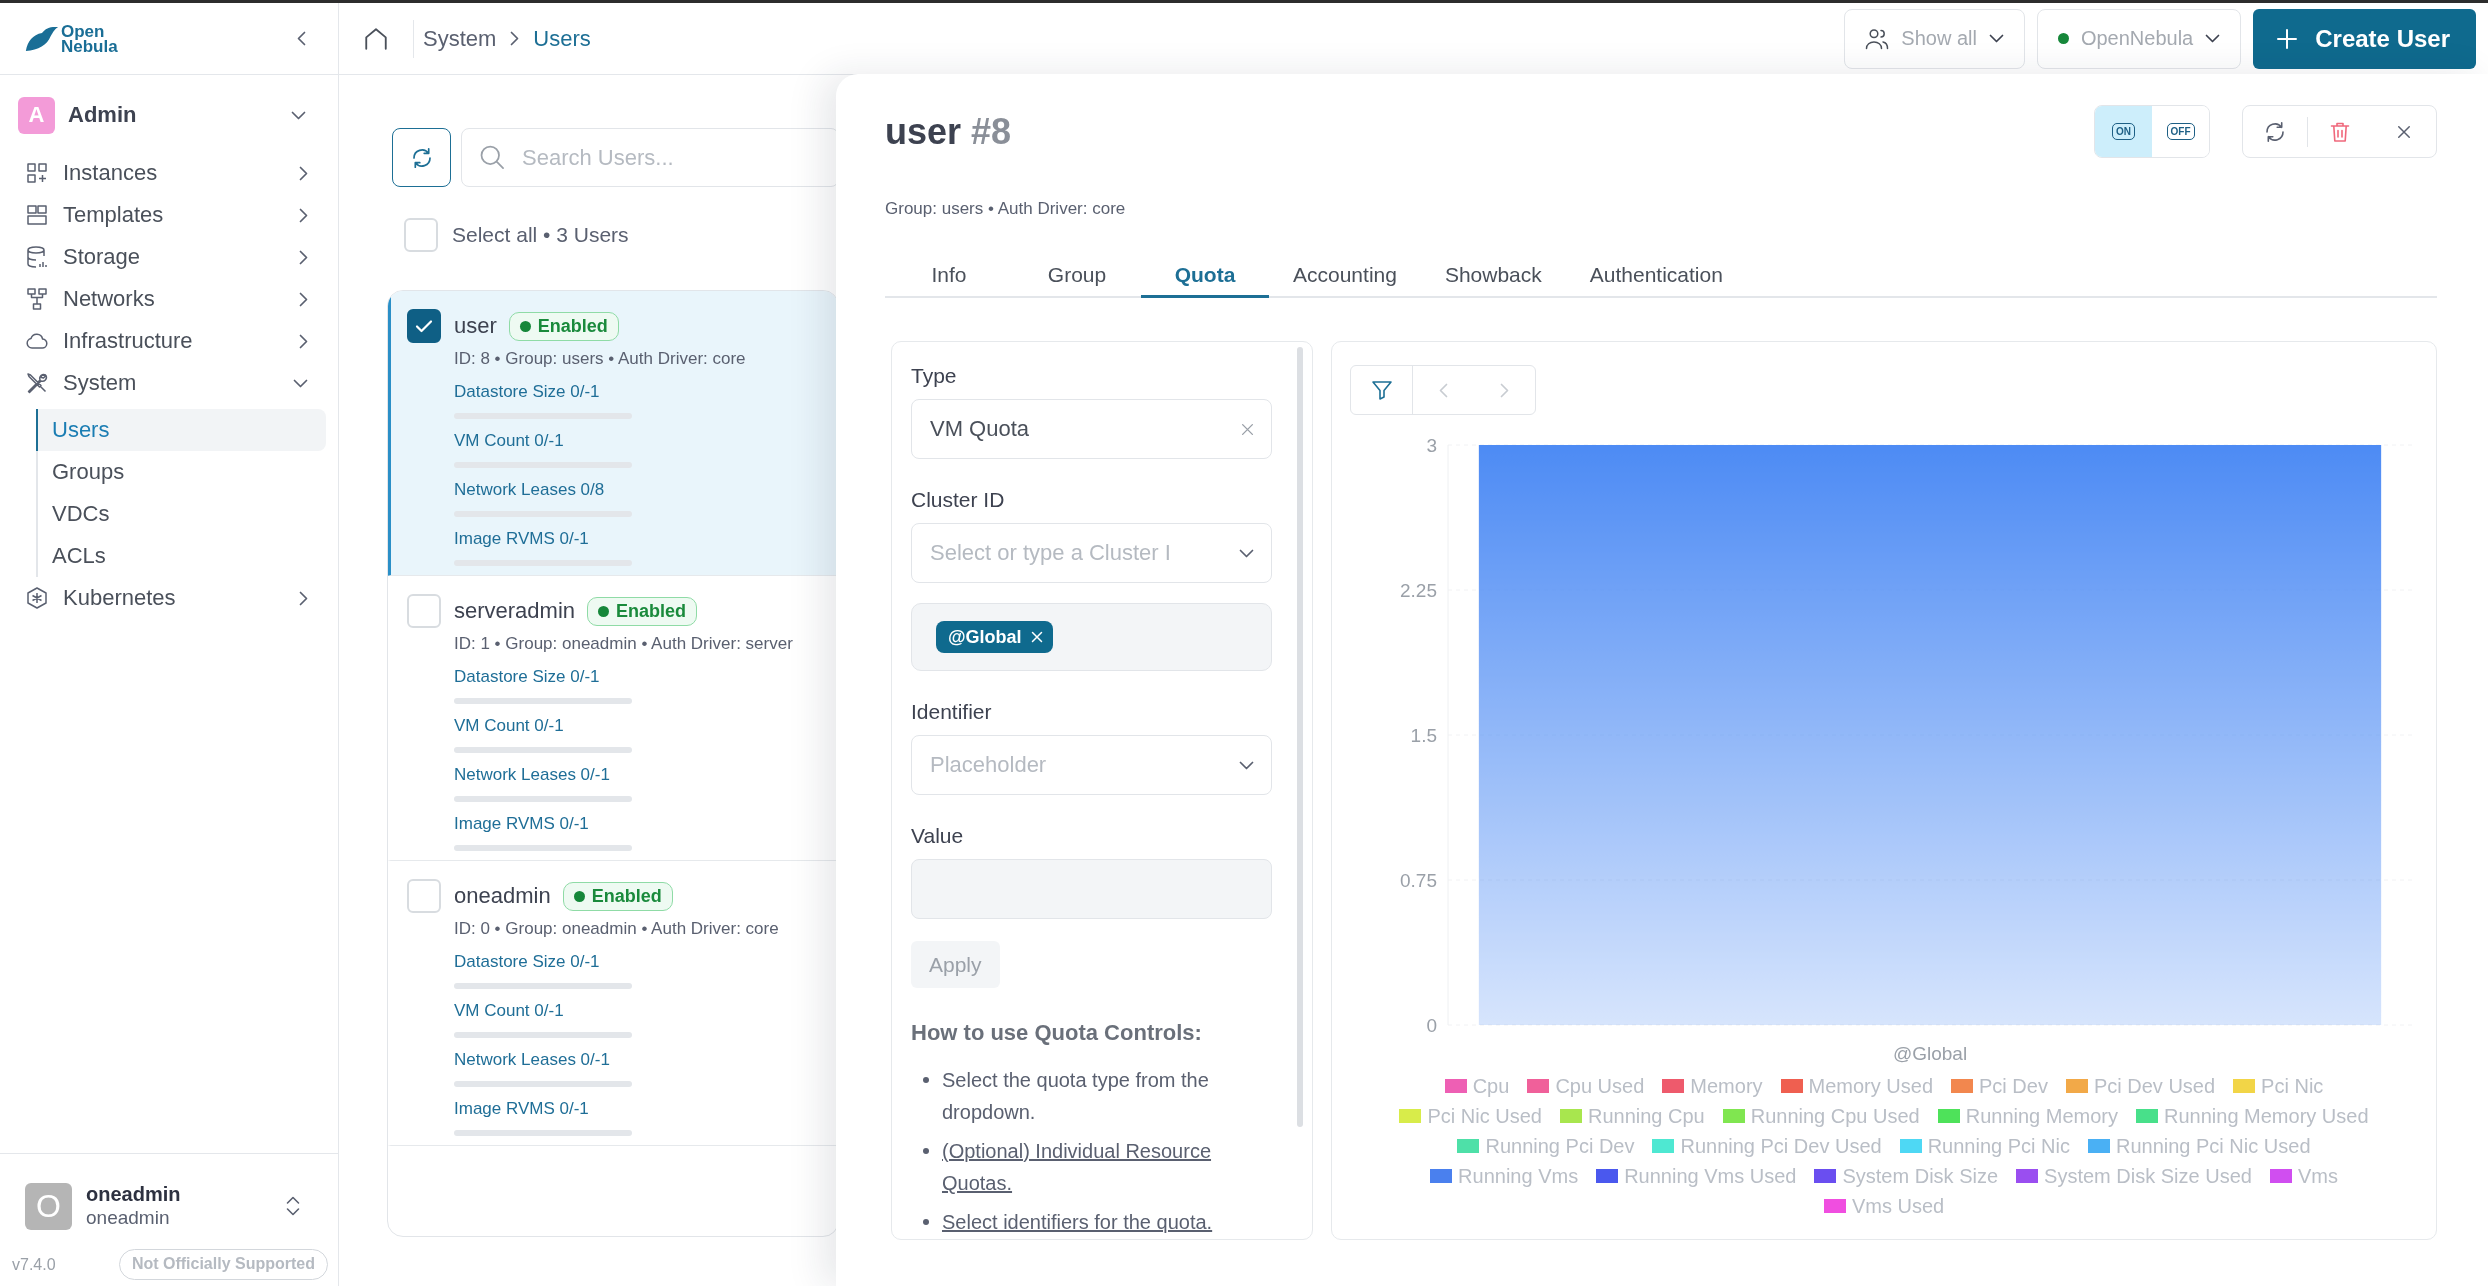  I want to click on field-label: Cluster ID, so click(958, 500).